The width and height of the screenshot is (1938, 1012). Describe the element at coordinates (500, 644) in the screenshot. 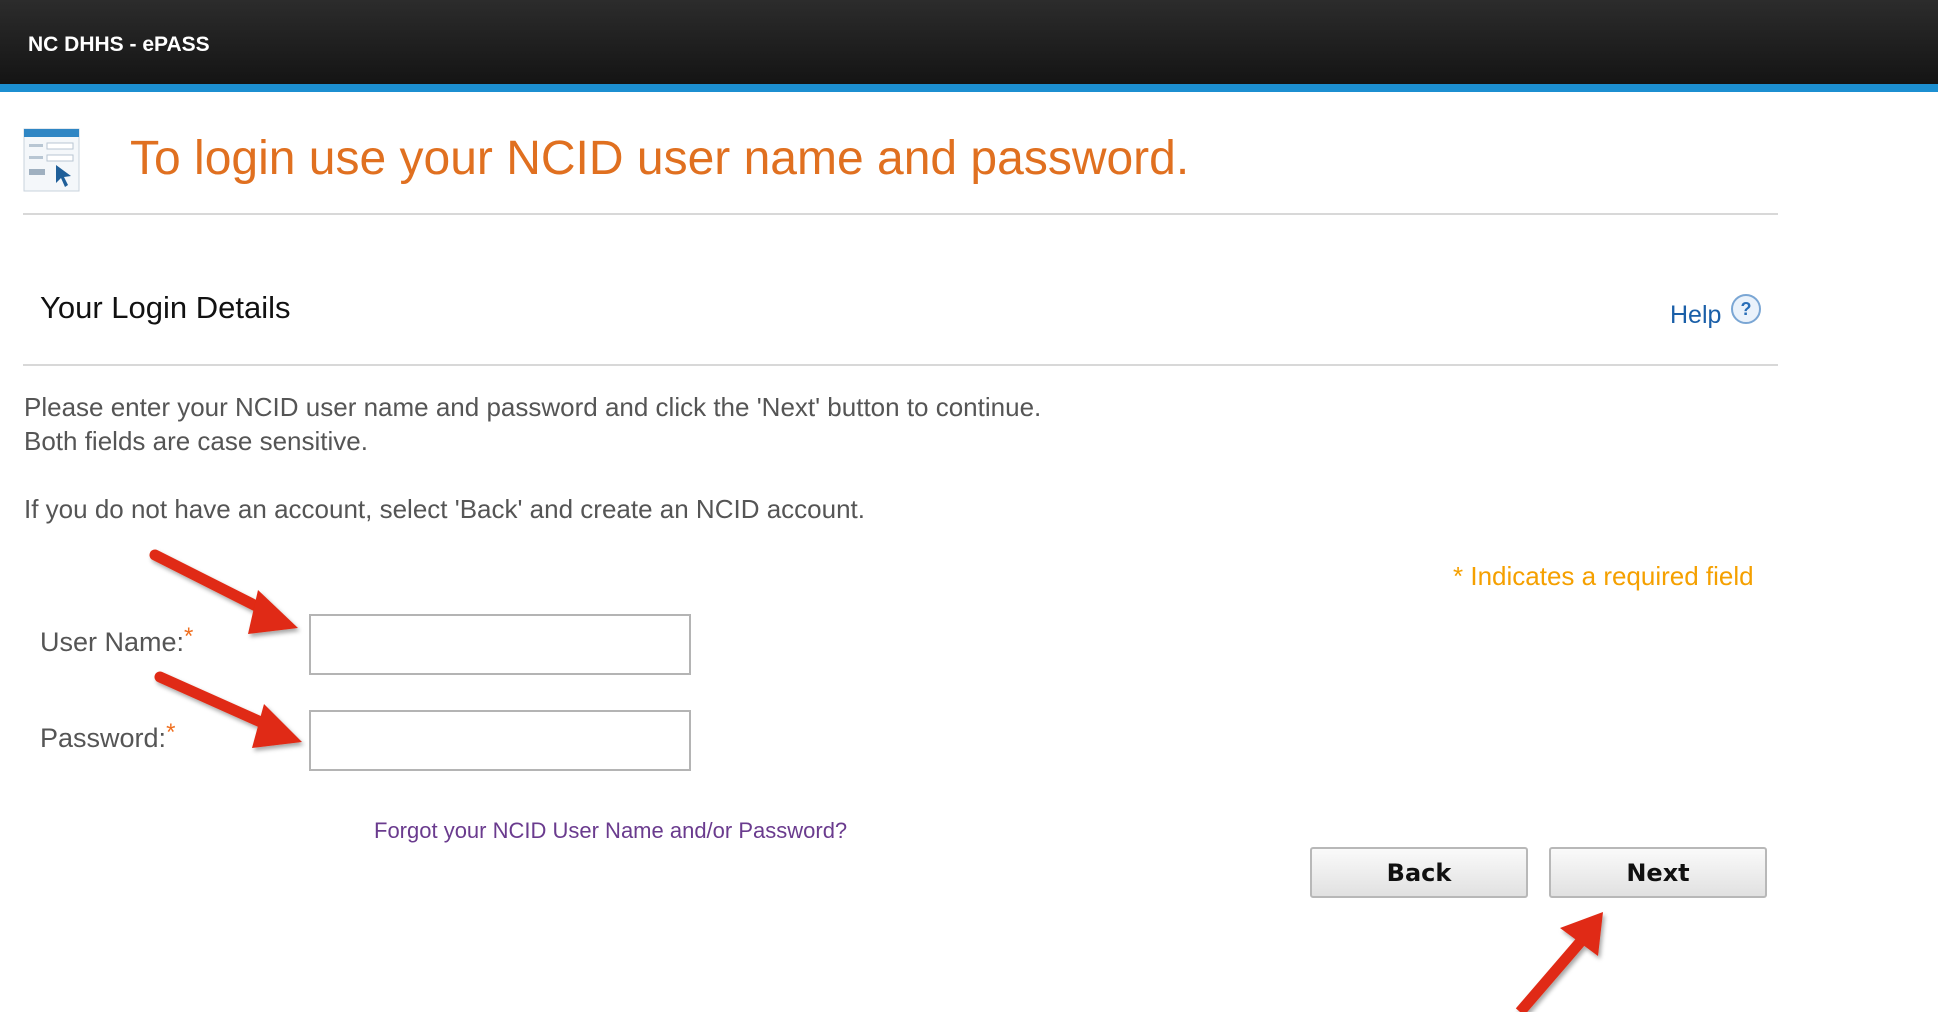

I see `username-input` at that location.